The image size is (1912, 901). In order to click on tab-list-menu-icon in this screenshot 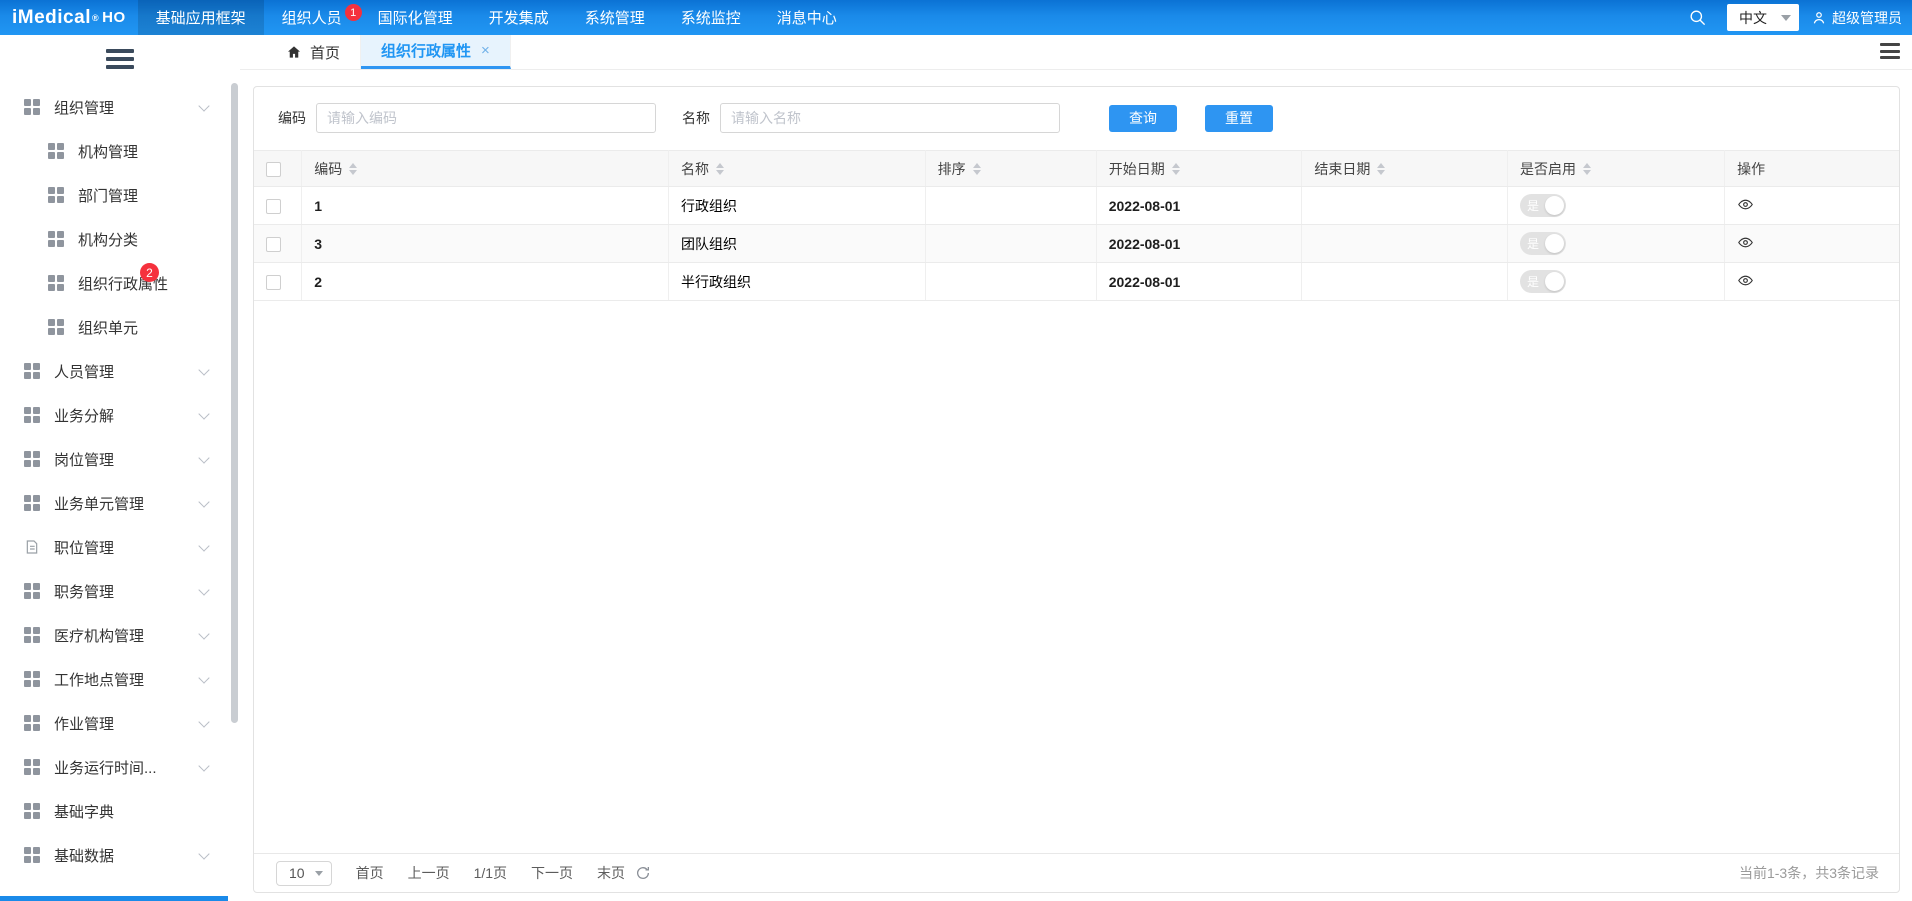, I will do `click(1890, 53)`.